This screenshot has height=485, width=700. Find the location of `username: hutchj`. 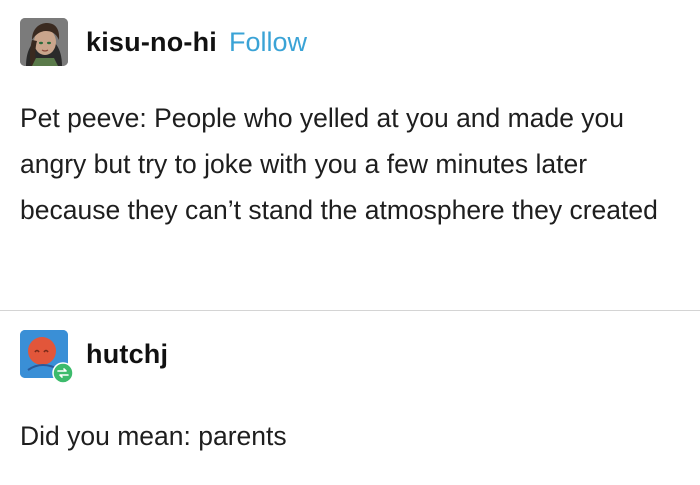

username: hutchj is located at coordinates (127, 354).